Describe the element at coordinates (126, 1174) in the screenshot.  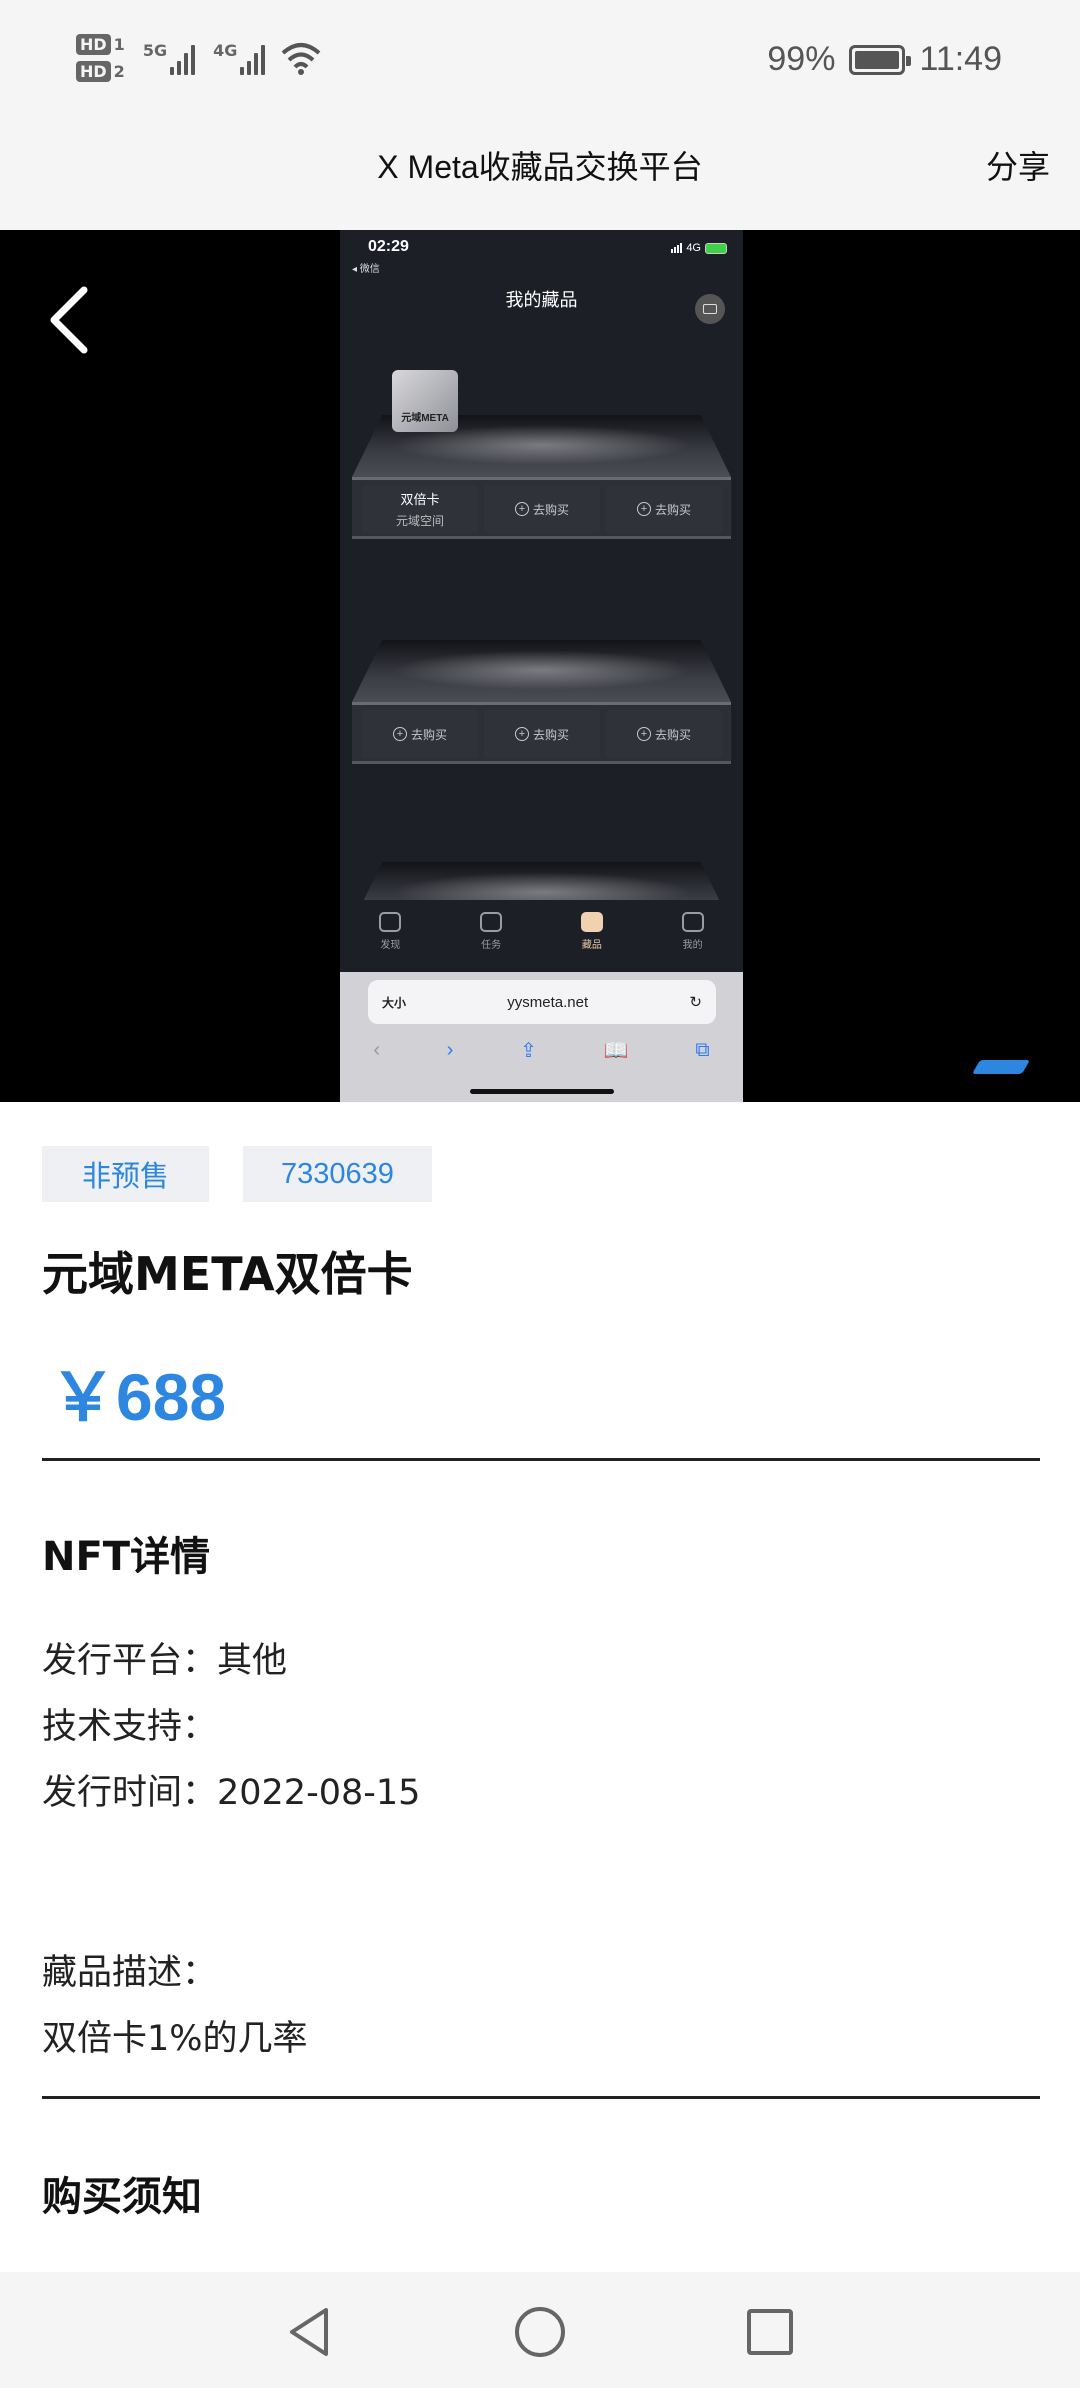
I see `presale-tag: 非预售` at that location.